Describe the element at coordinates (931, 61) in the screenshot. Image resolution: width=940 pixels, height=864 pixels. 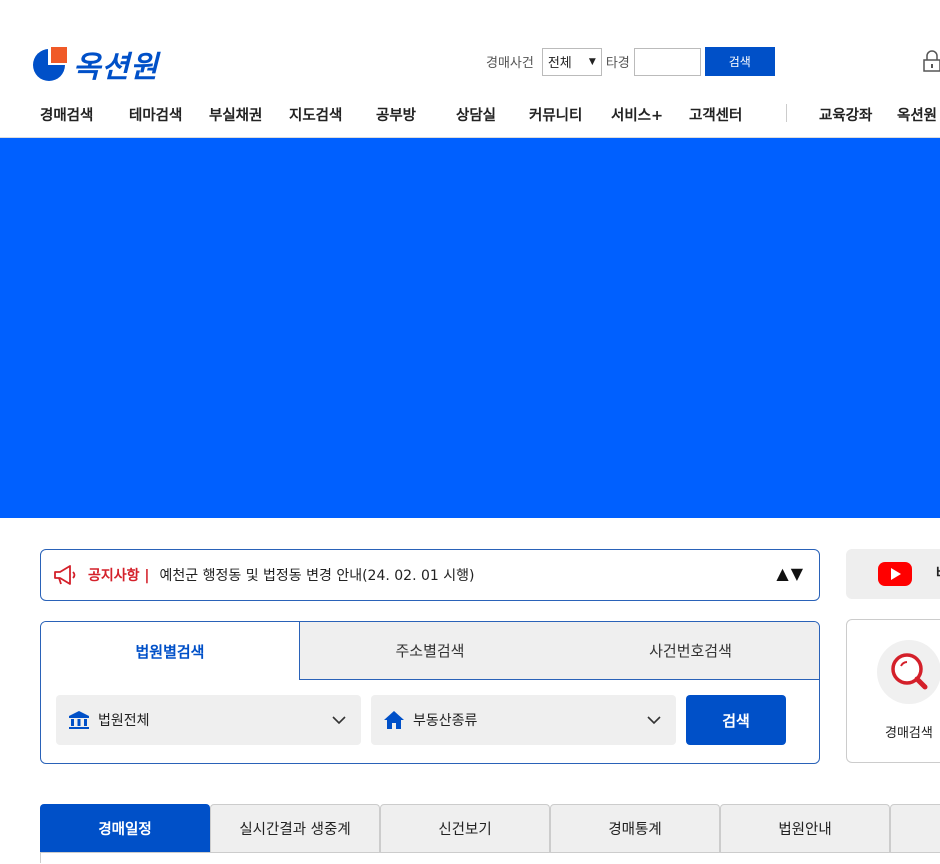
I see `lock-icon` at that location.